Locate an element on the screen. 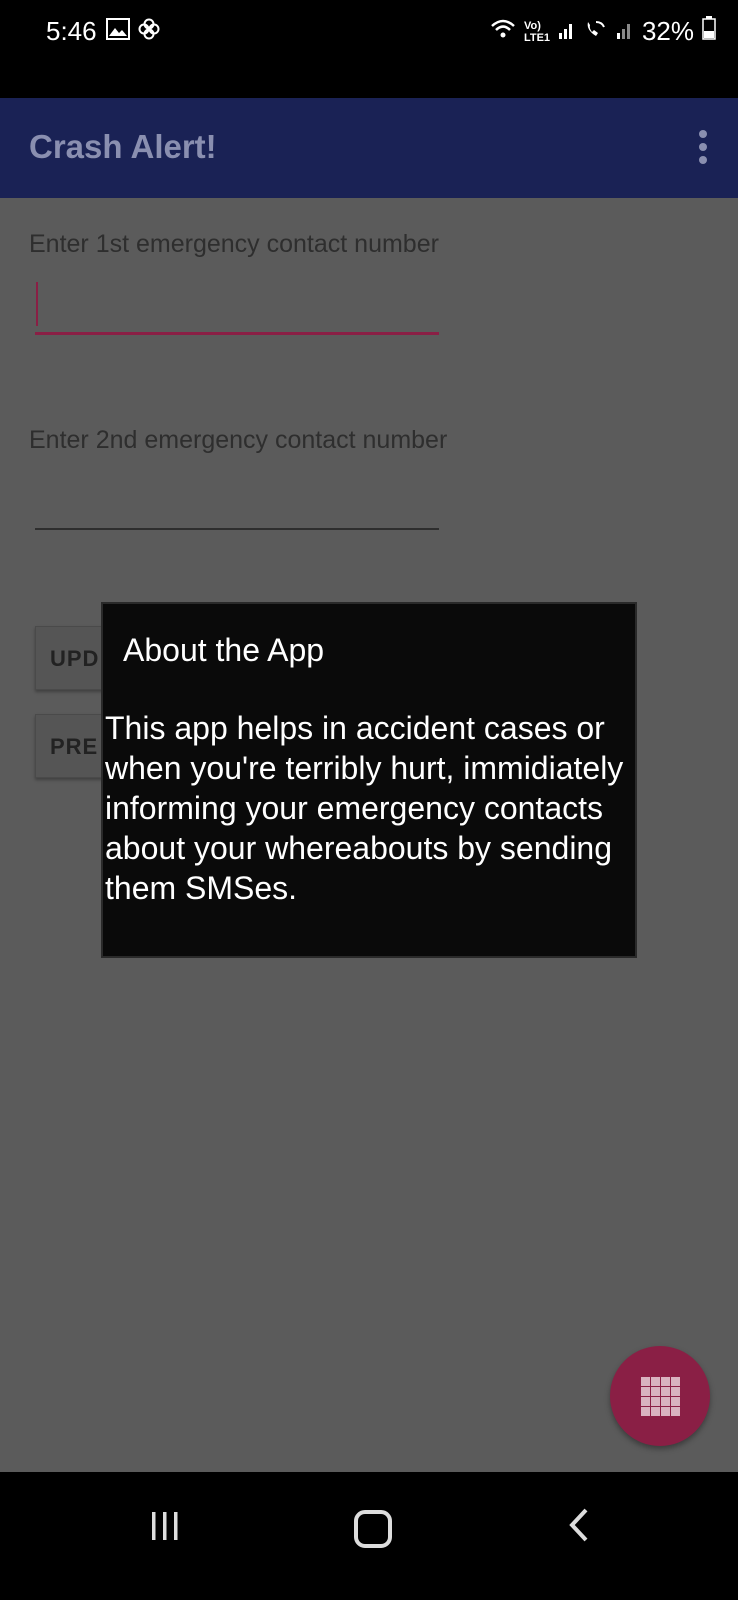 The width and height of the screenshot is (738, 1600). battery-icon is located at coordinates (709, 31).